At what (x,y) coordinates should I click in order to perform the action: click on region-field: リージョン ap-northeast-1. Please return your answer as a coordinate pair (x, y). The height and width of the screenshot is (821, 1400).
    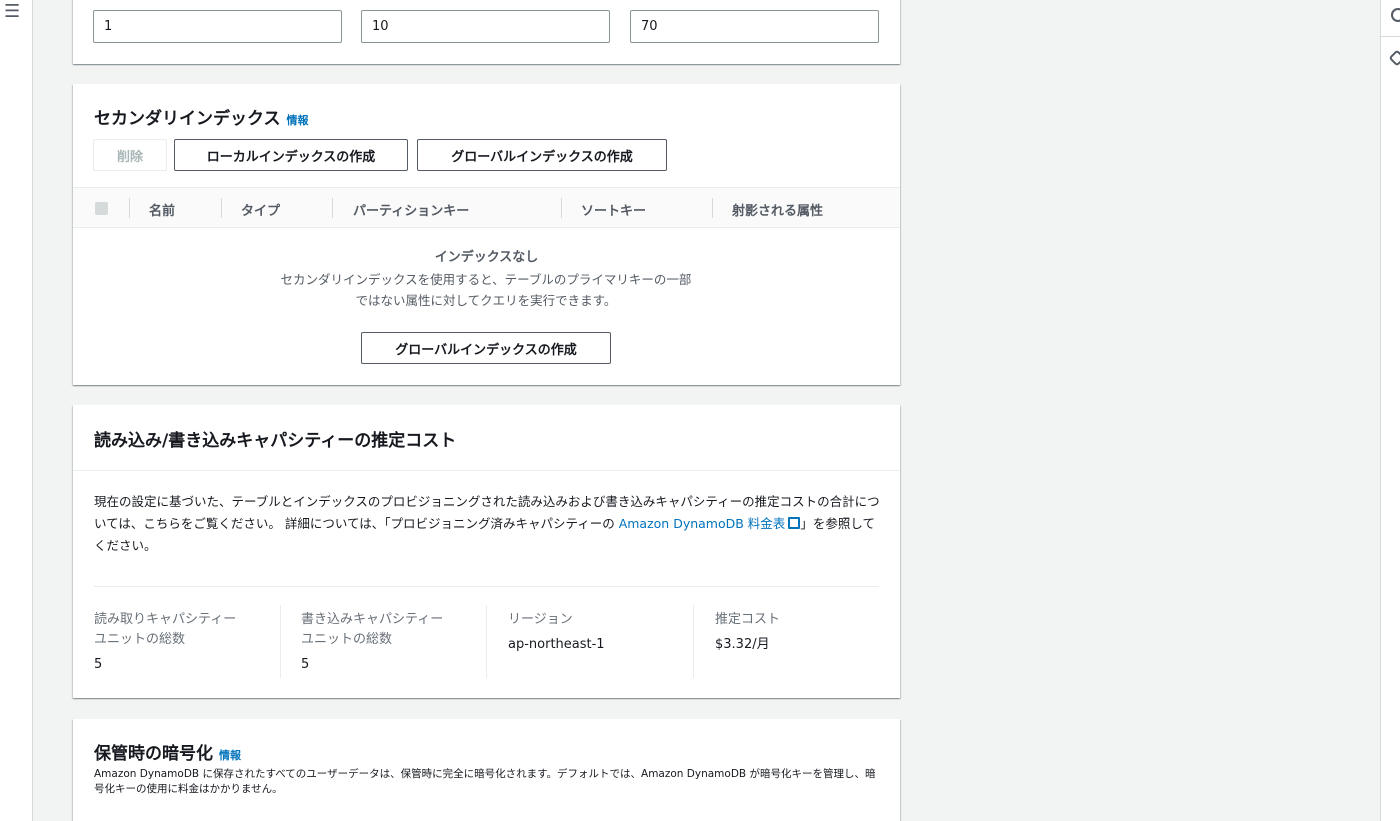
    Looking at the image, I should click on (603, 632).